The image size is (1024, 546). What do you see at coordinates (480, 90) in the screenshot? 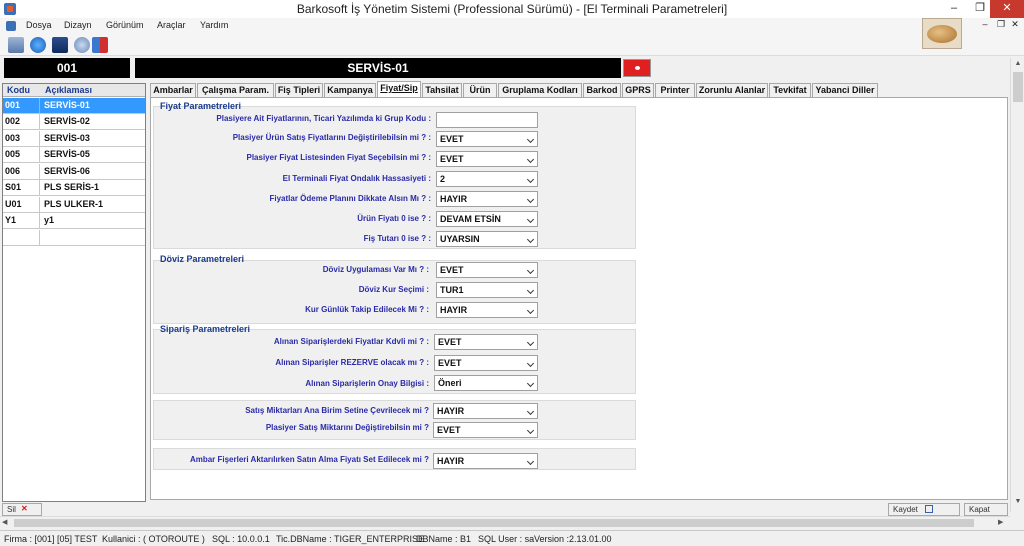
I see `tab-urun: Ürün` at bounding box center [480, 90].